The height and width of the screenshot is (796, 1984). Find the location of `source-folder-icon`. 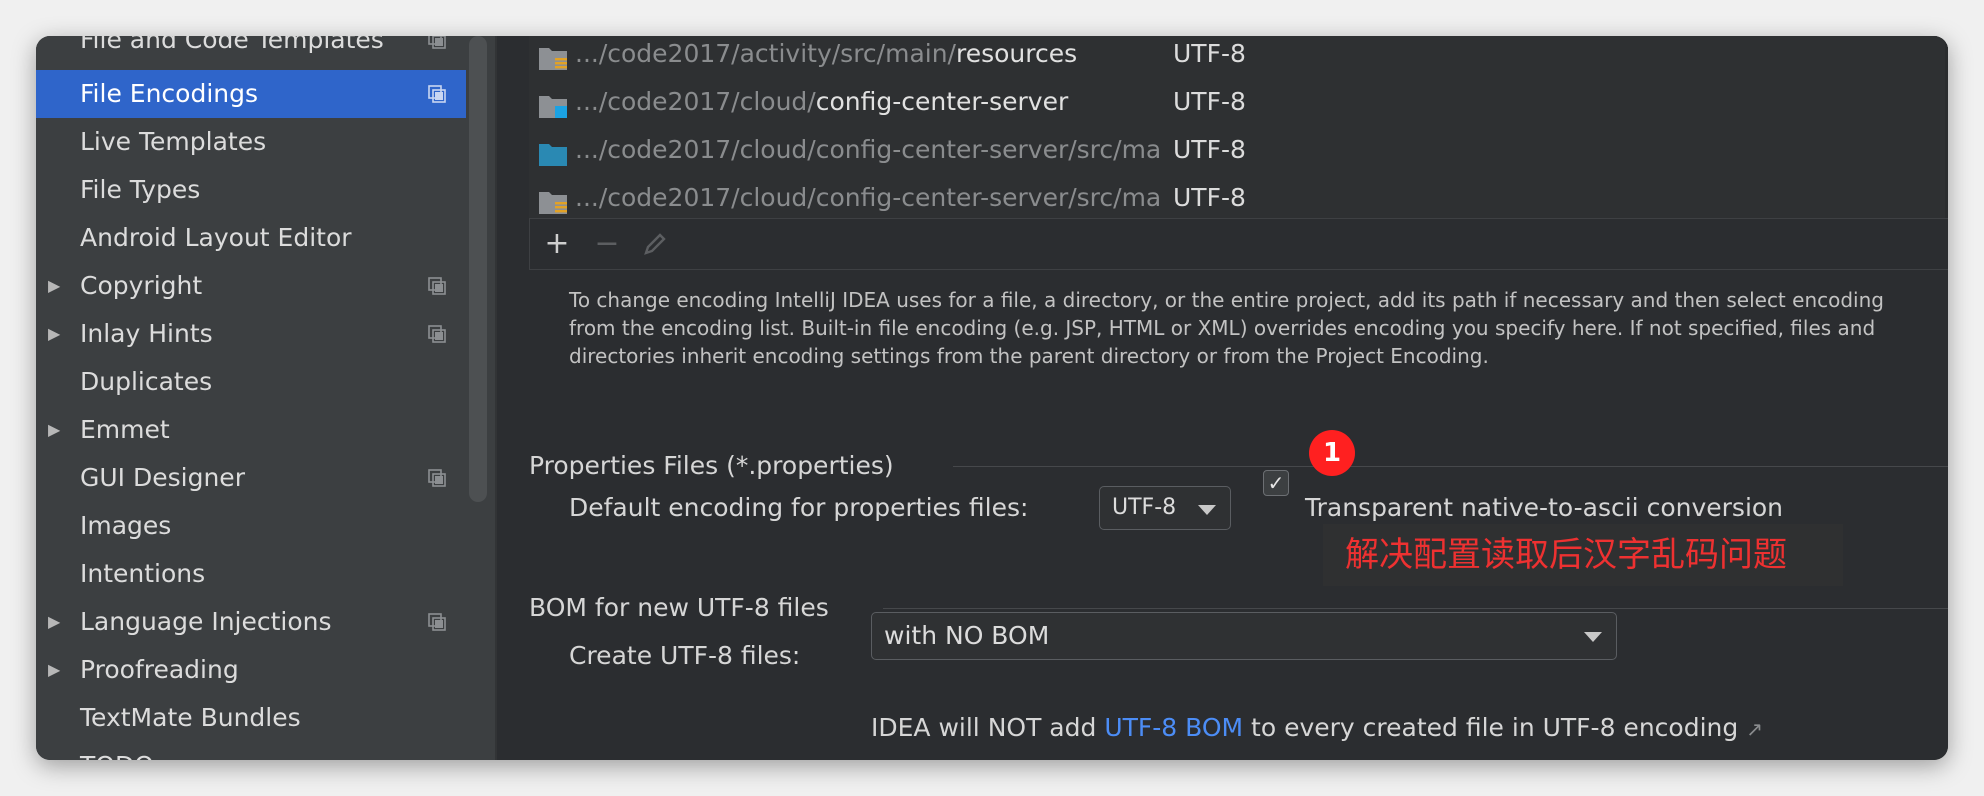

source-folder-icon is located at coordinates (553, 151).